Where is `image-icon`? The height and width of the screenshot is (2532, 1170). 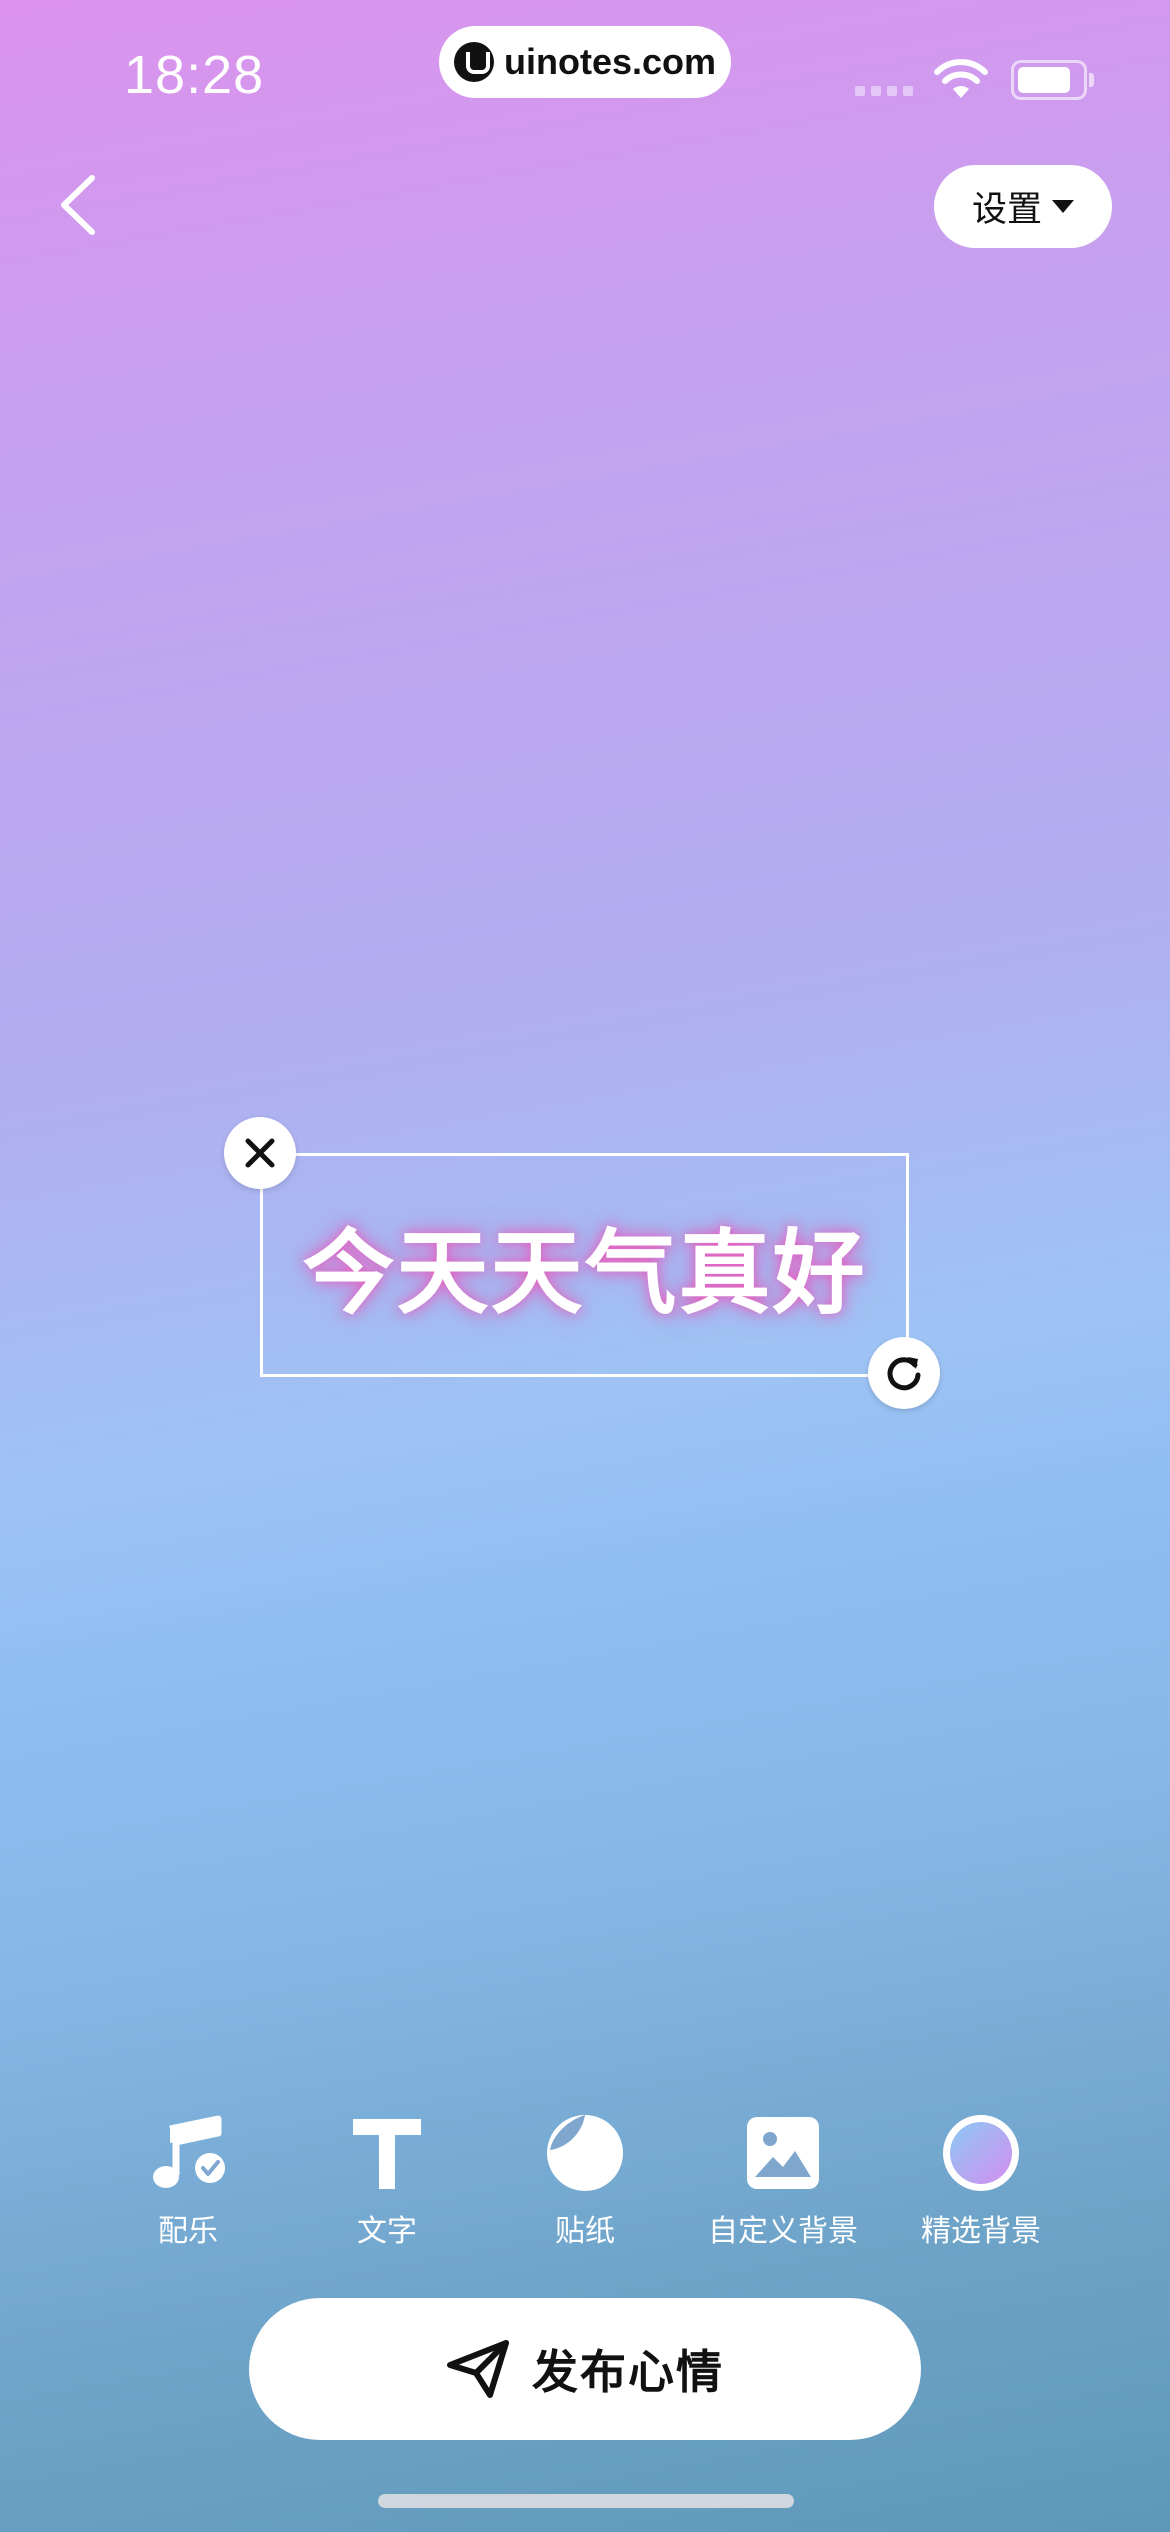 image-icon is located at coordinates (783, 2153).